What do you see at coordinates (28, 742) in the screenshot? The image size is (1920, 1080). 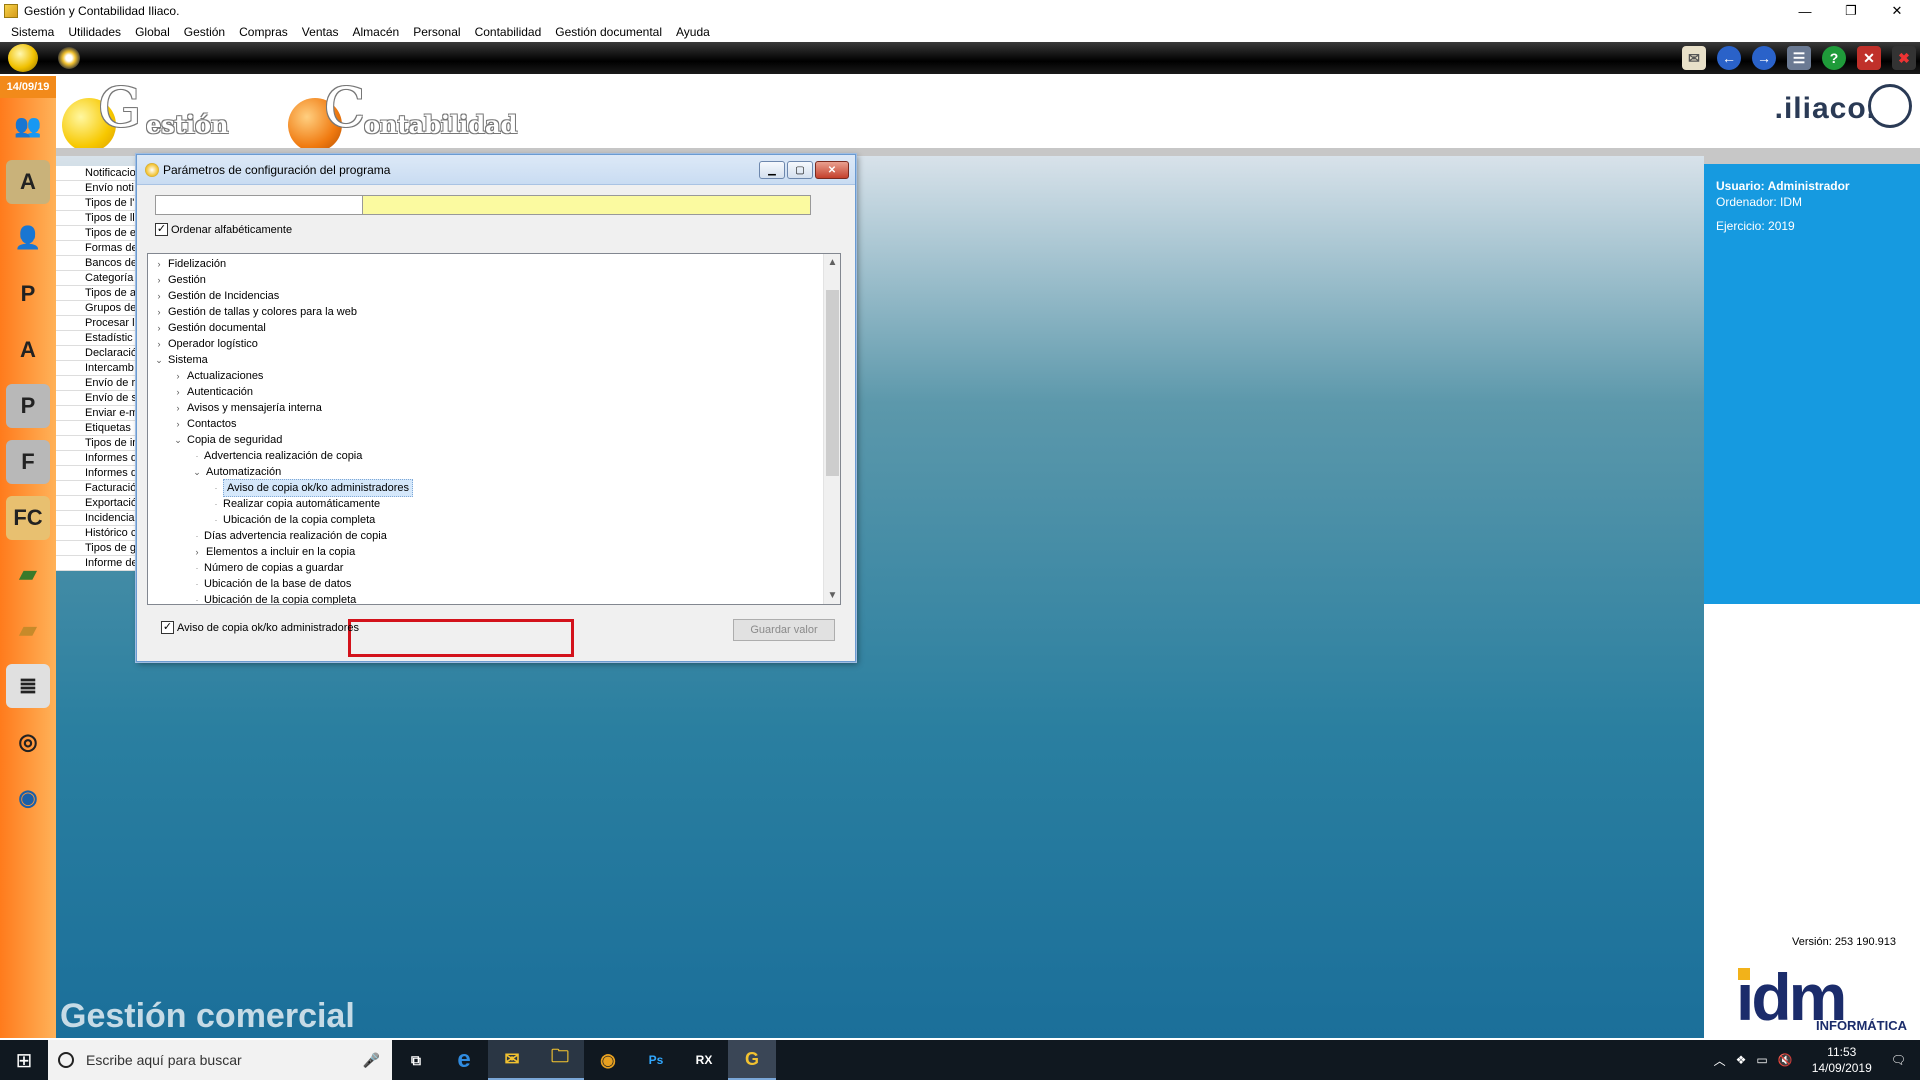 I see `disk-tools-icon: ◎` at bounding box center [28, 742].